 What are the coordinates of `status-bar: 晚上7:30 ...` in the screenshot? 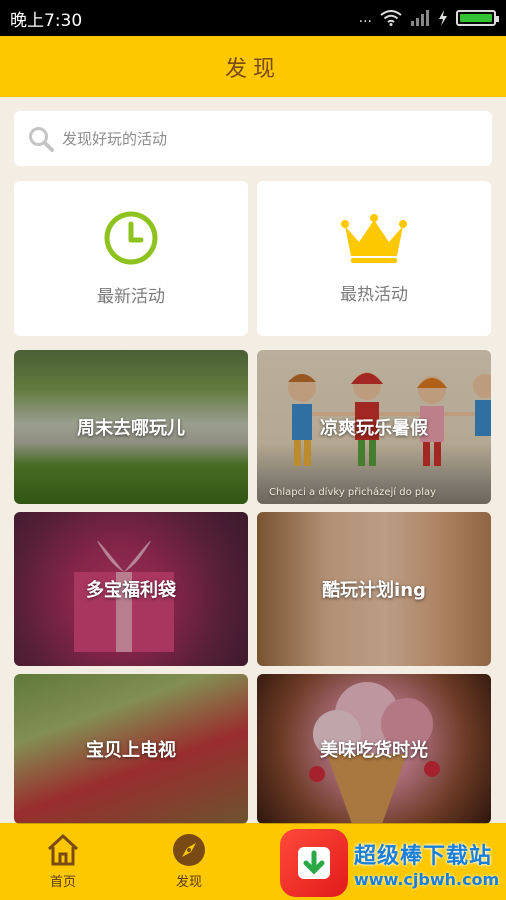 It's located at (253, 18).